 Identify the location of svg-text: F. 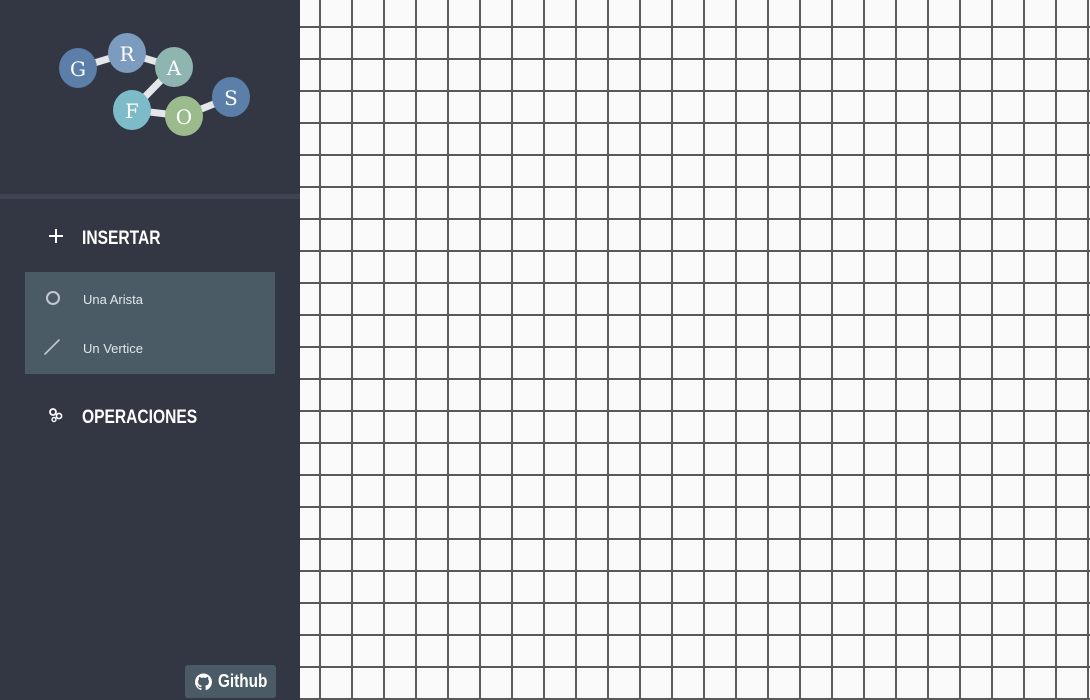
(132, 111).